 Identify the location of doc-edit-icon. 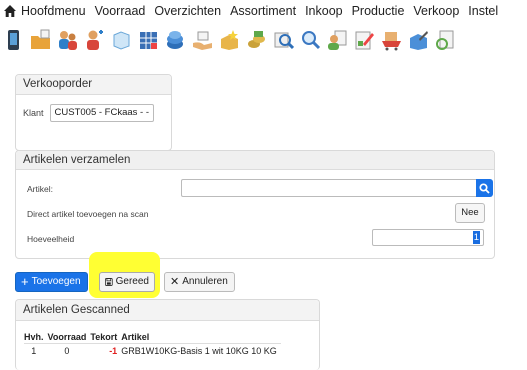
(364, 40).